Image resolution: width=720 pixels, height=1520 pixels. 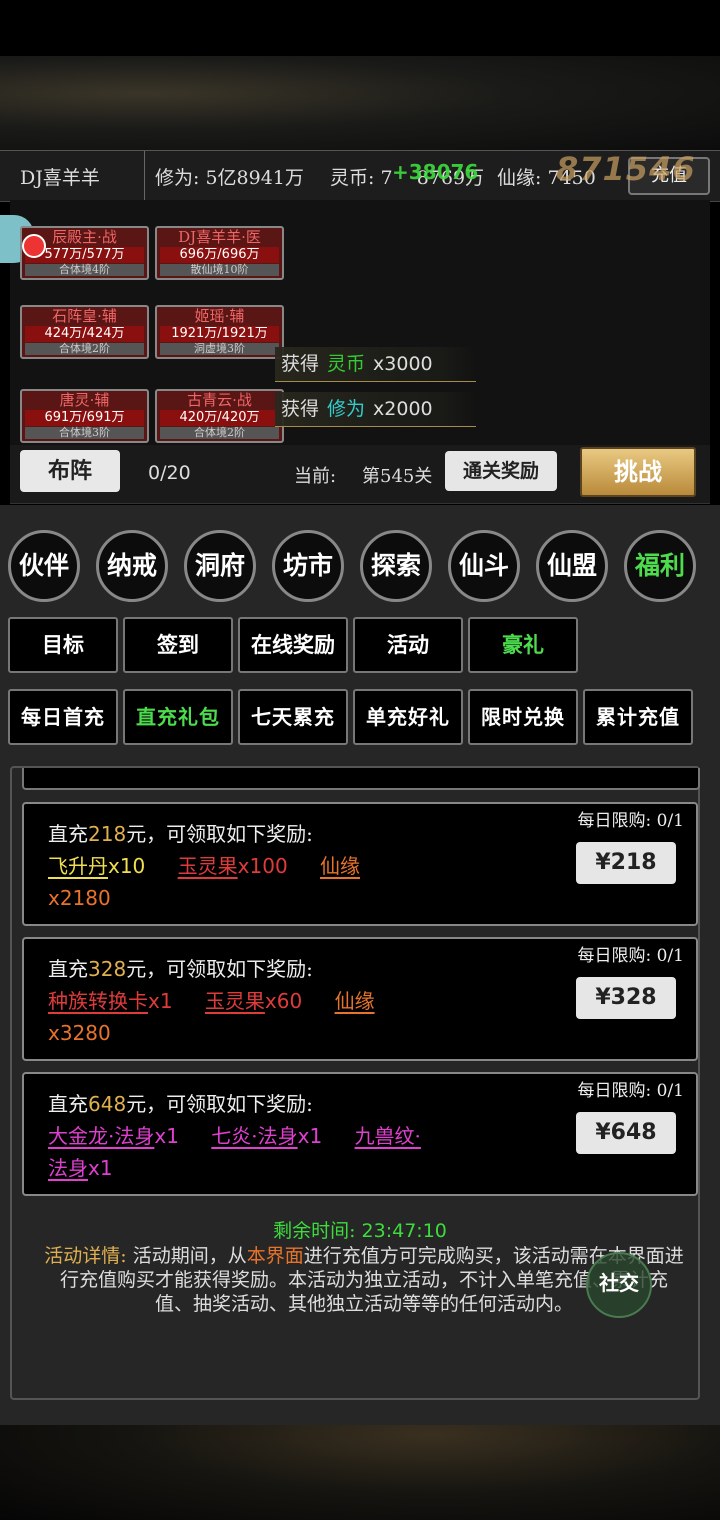 I want to click on hero-hp: 424万/424万, so click(x=84, y=333).